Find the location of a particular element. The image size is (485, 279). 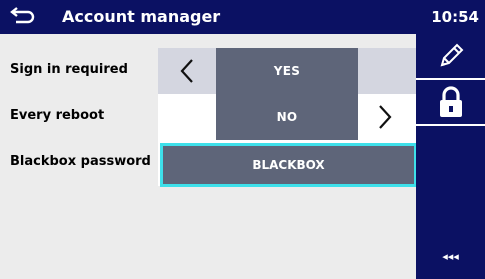

setting-label: Sign in required is located at coordinates (69, 69).